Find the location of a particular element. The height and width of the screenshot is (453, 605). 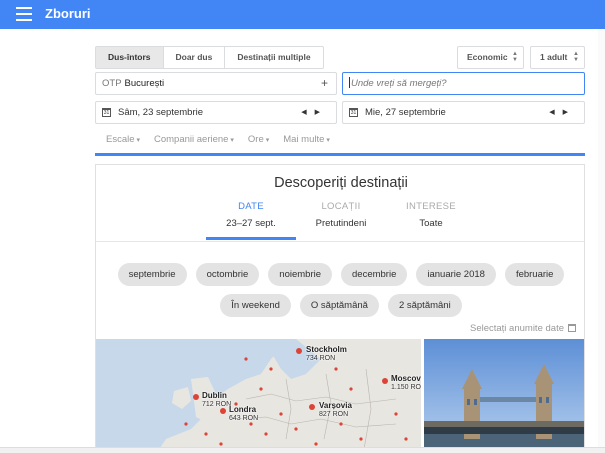

tab-interests-heading: INTERESE is located at coordinates (431, 206).